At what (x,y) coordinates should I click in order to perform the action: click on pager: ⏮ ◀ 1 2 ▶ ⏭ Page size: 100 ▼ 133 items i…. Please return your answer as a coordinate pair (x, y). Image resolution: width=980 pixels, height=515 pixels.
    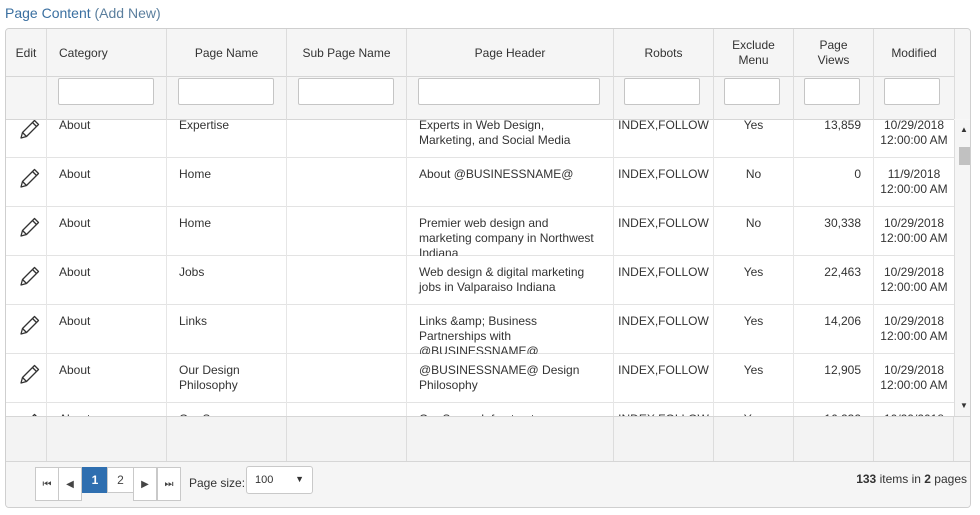
    Looking at the image, I should click on (488, 484).